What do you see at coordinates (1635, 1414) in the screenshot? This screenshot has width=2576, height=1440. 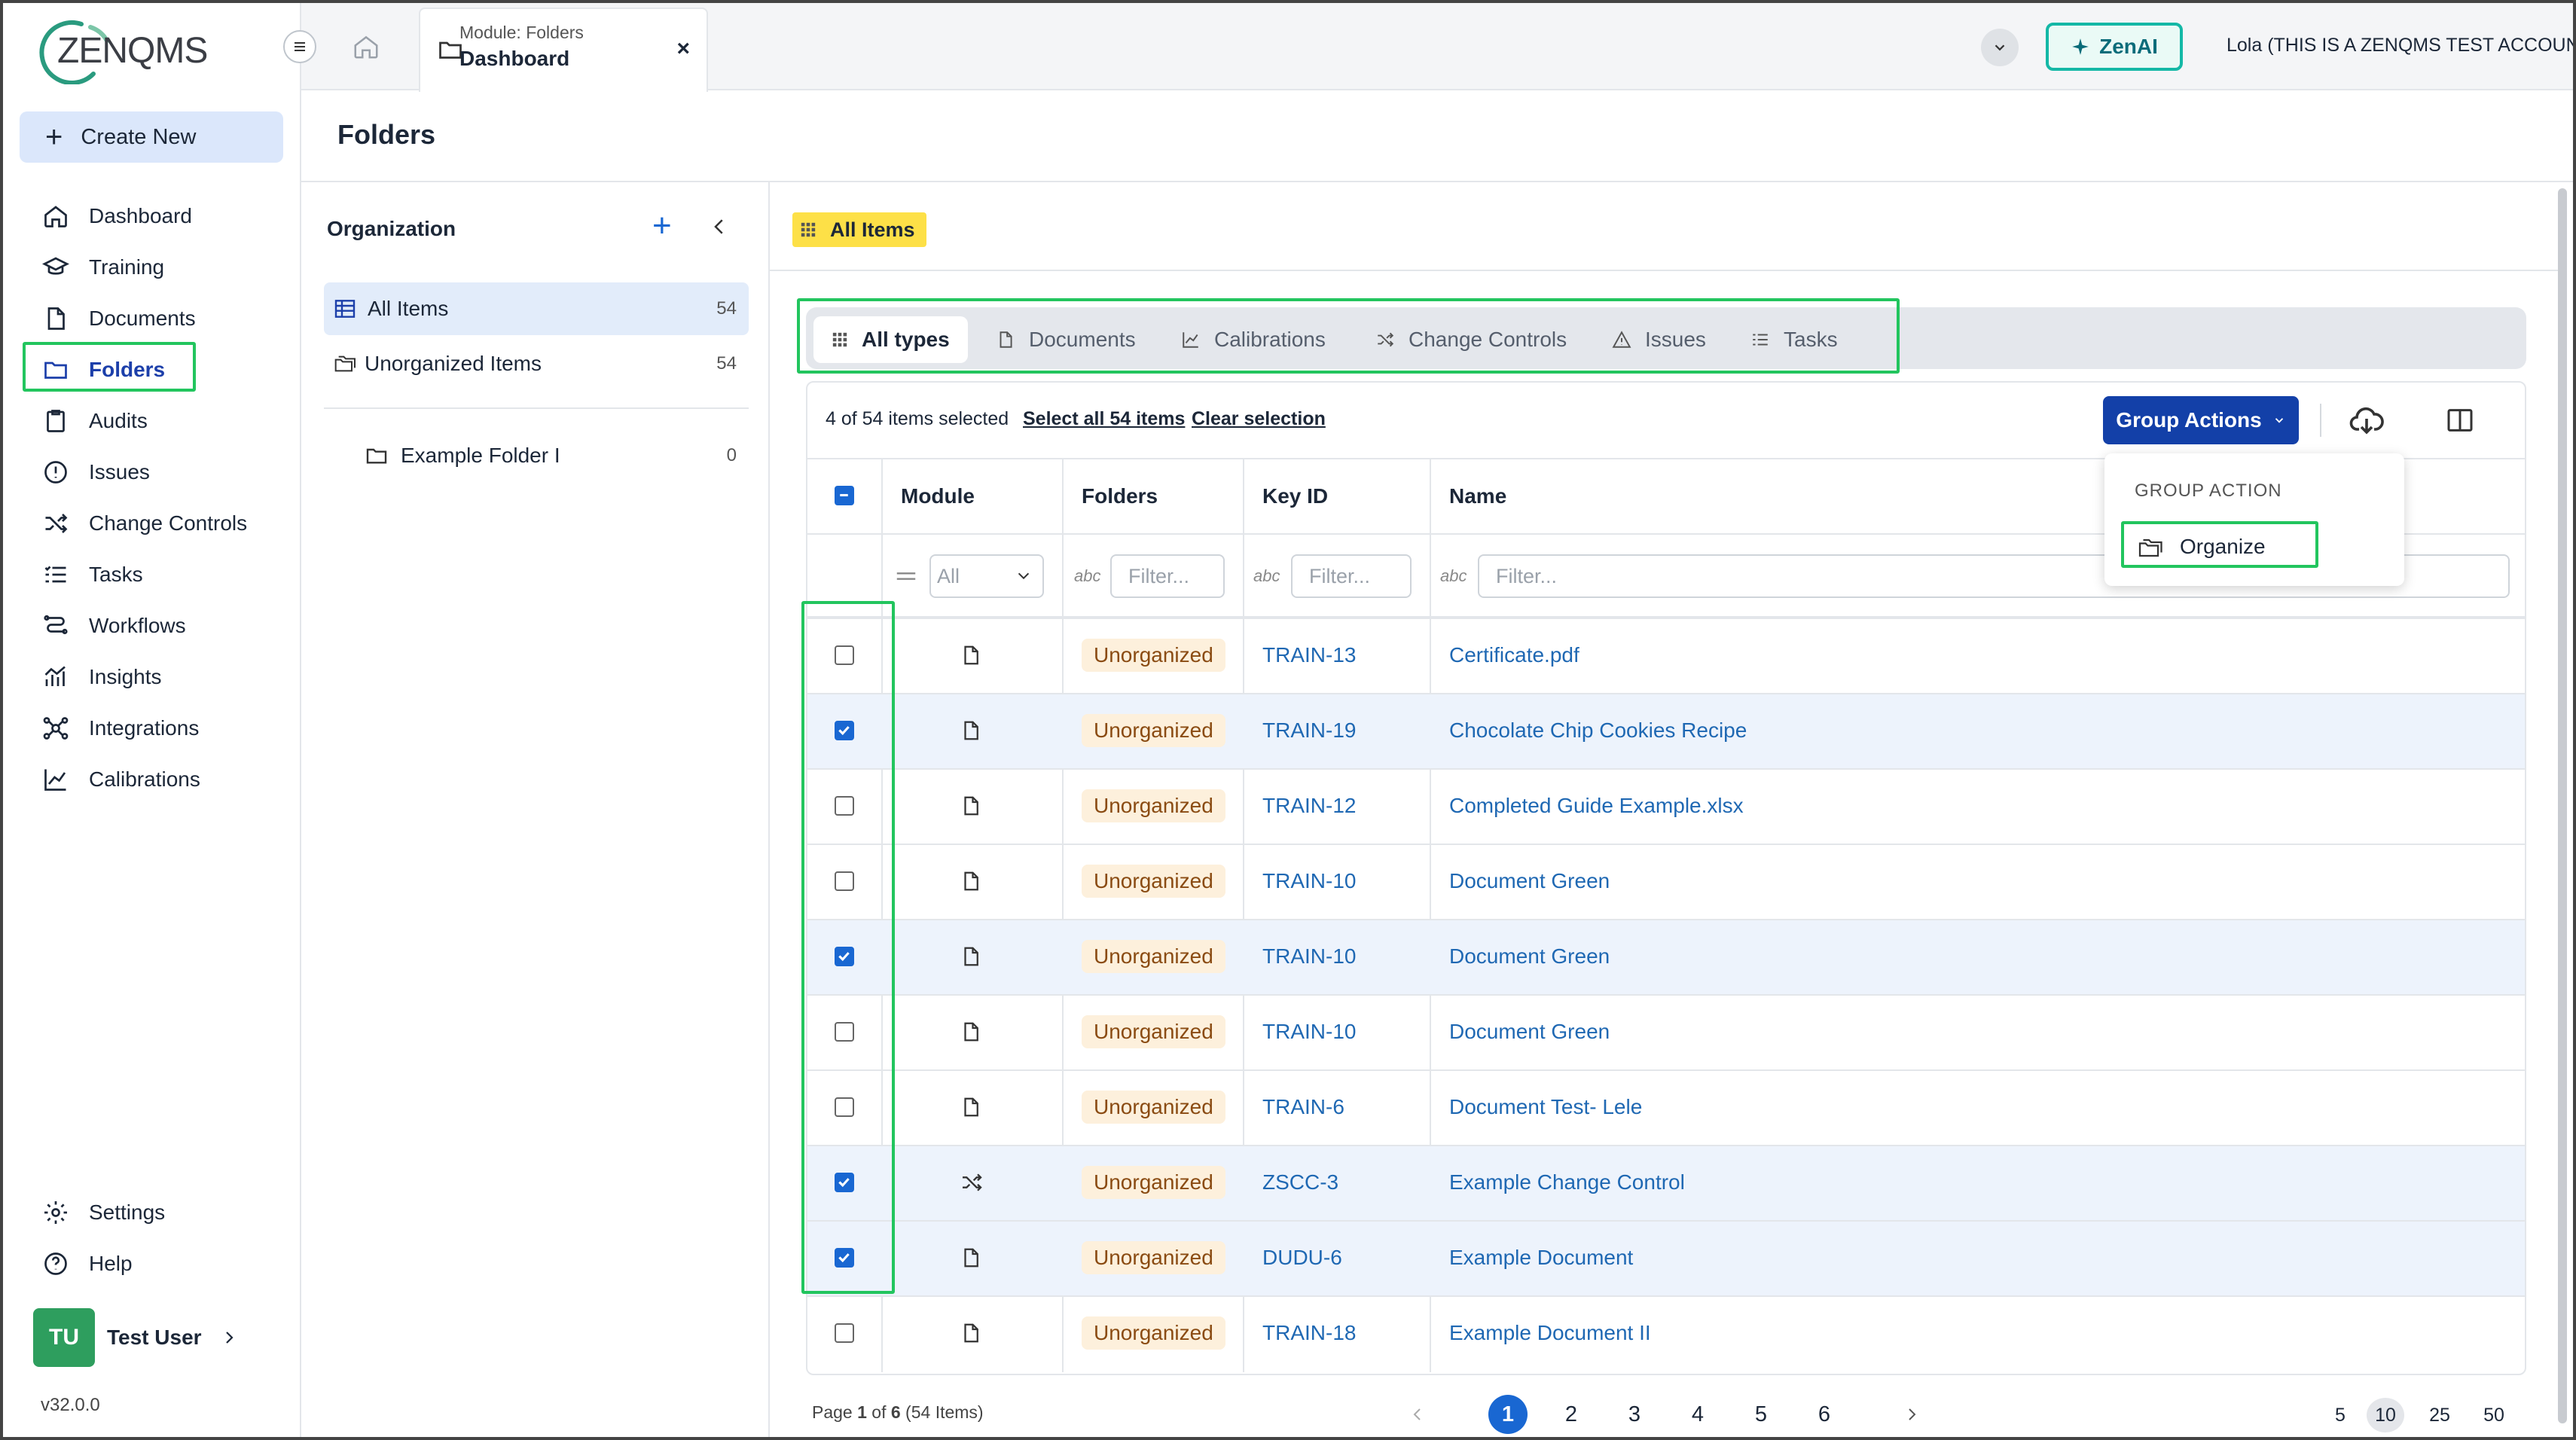 I see `page-number-button: 3` at bounding box center [1635, 1414].